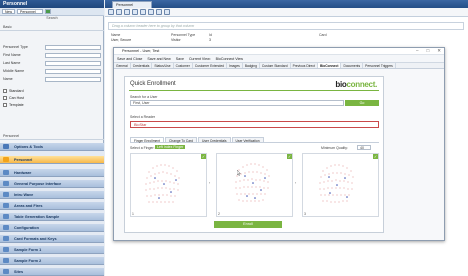 This screenshot has width=468, height=276. I want to click on go-button: Go, so click(362, 103).